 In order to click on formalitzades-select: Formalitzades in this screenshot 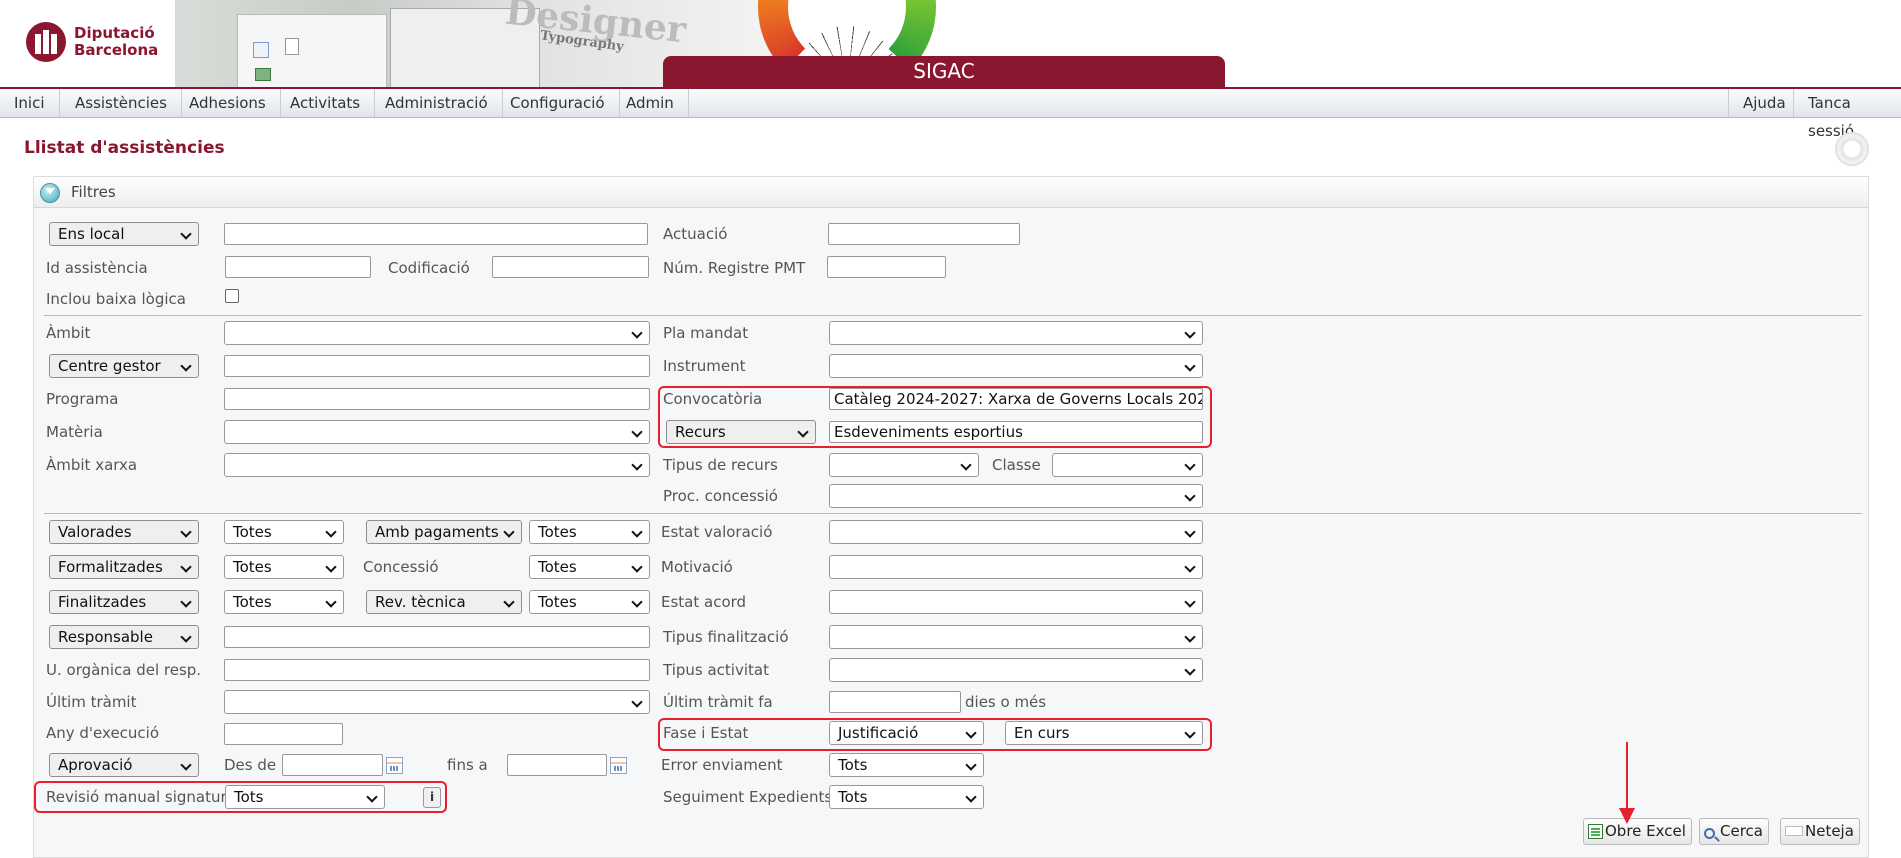, I will do `click(124, 567)`.